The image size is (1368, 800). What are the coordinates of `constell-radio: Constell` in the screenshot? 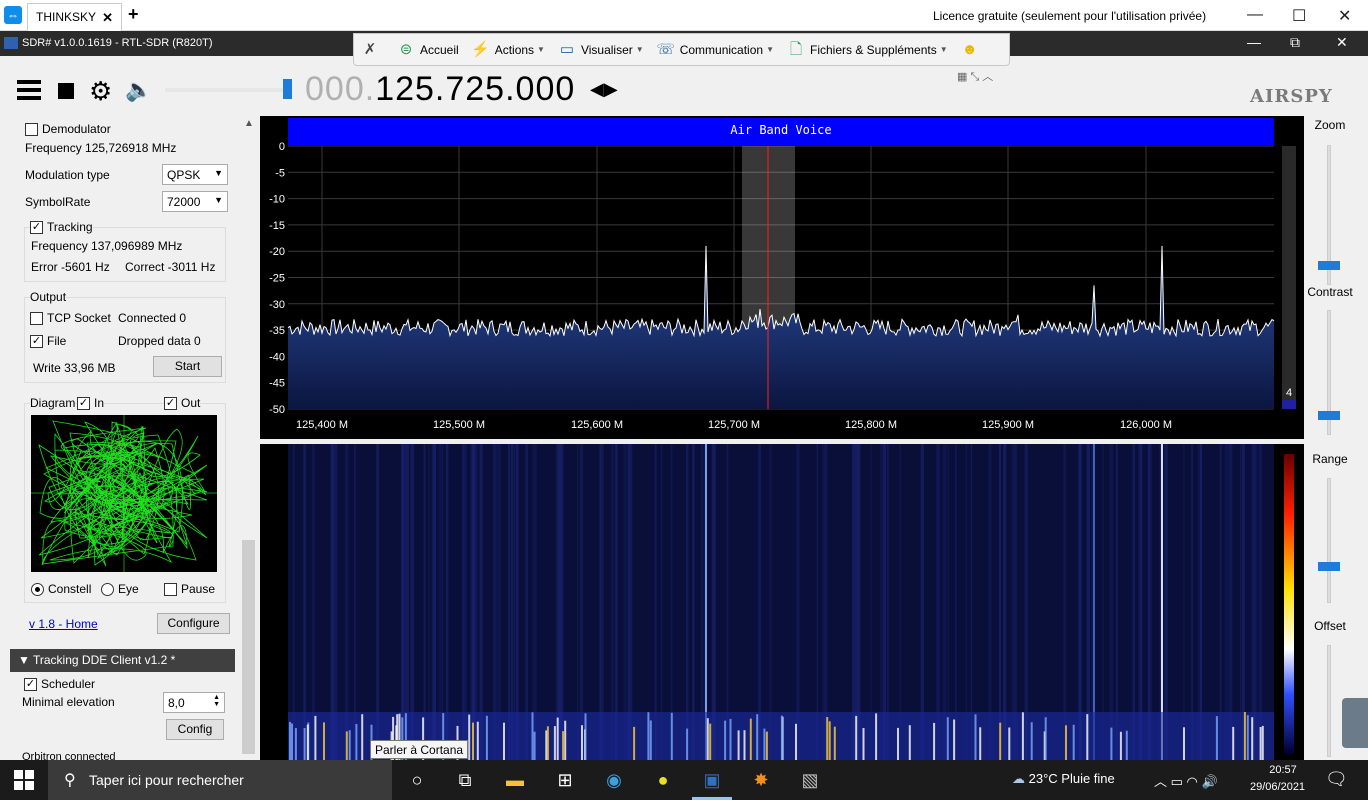 It's located at (61, 589).